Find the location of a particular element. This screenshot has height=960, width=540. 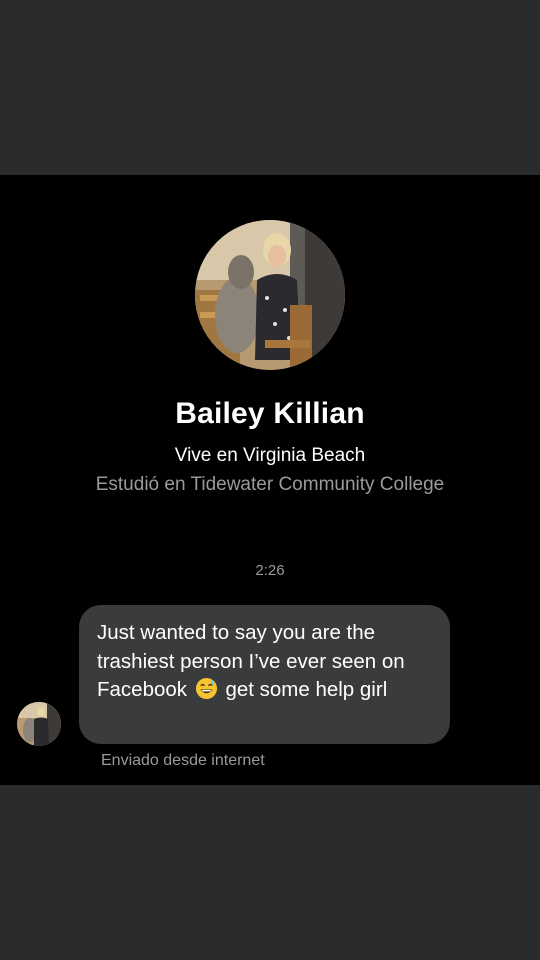

sender-avatar is located at coordinates (39, 724).